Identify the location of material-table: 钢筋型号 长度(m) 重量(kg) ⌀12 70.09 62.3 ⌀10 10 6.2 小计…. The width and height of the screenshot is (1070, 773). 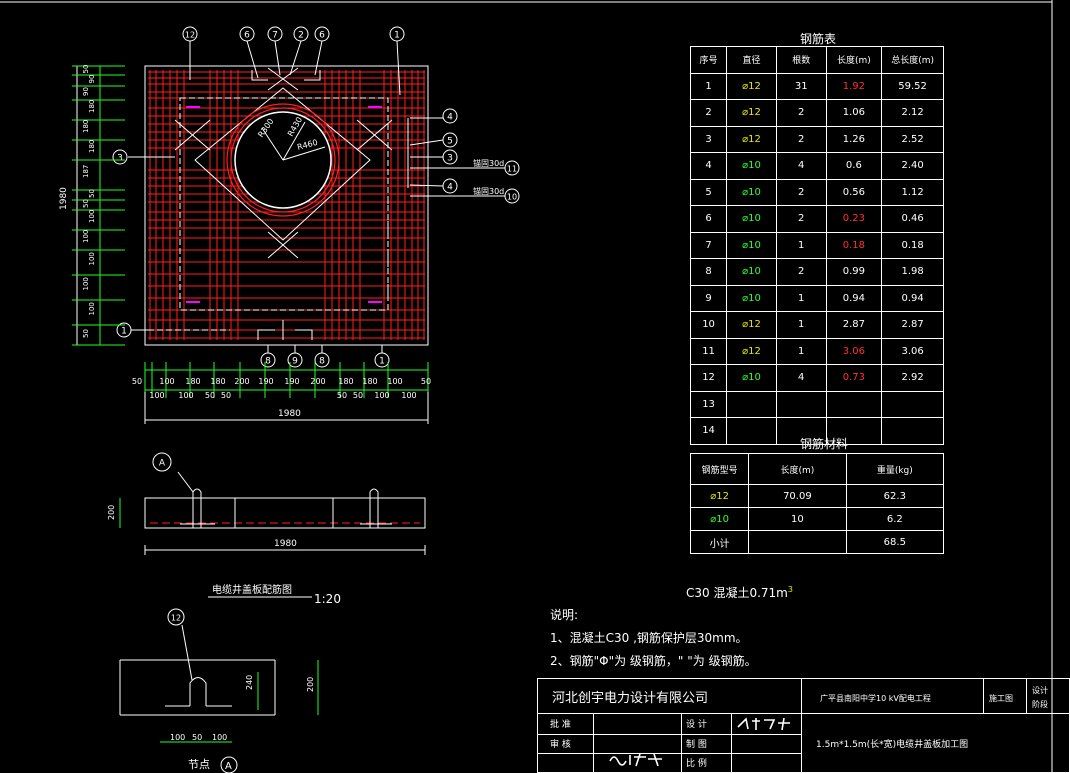
(817, 503).